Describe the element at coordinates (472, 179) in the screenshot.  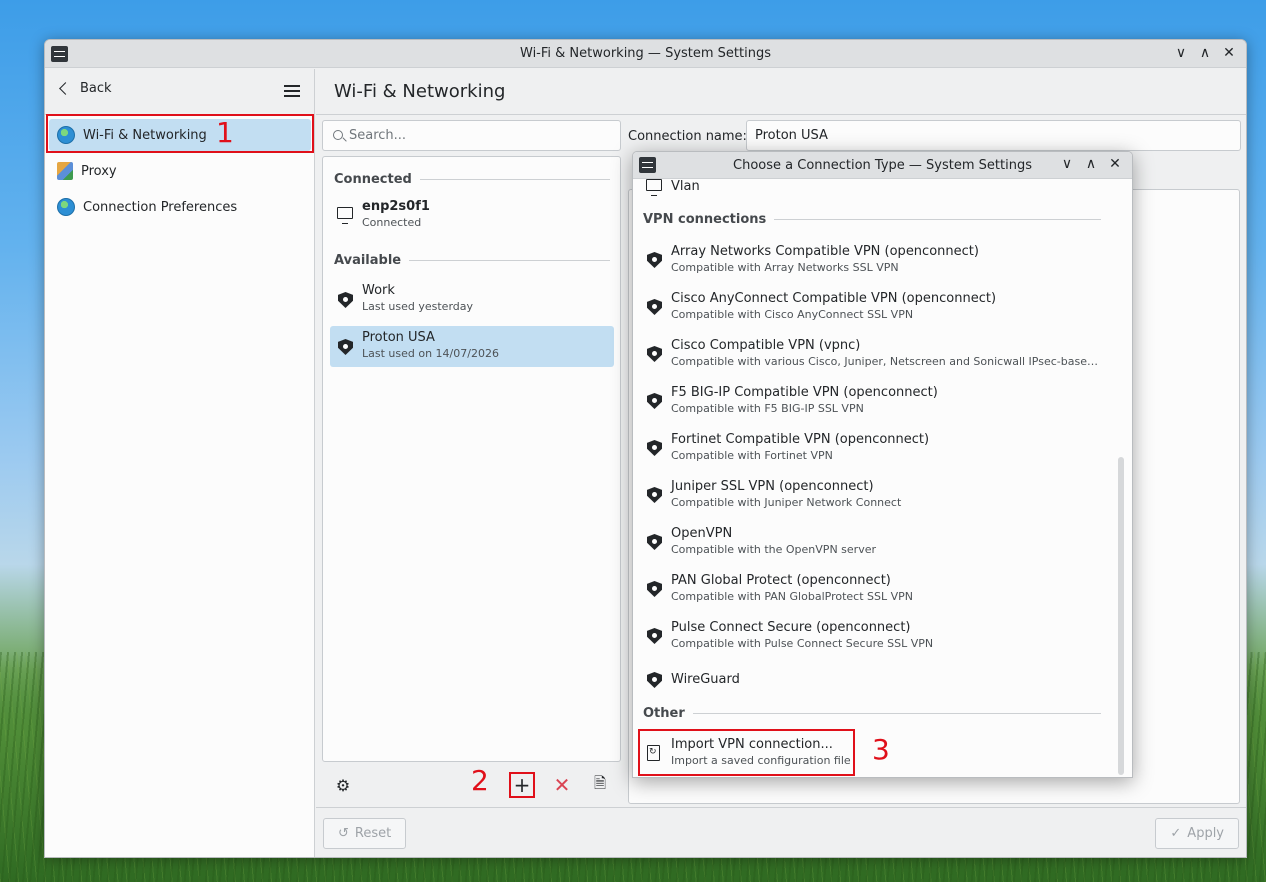
I see `section-connected: Connected` at that location.